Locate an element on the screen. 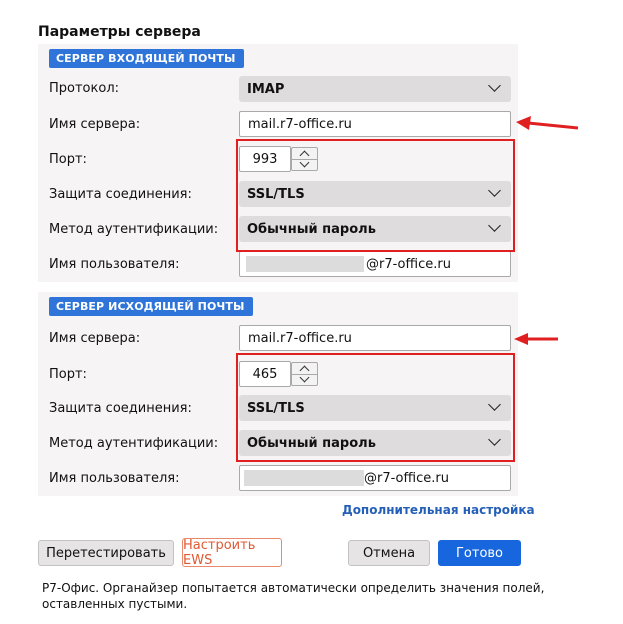 The width and height of the screenshot is (623, 624). outgoing-section-badge: СЕРВЕР ИСХОДЯЩЕЙ ПОЧТЫ is located at coordinates (151, 306).